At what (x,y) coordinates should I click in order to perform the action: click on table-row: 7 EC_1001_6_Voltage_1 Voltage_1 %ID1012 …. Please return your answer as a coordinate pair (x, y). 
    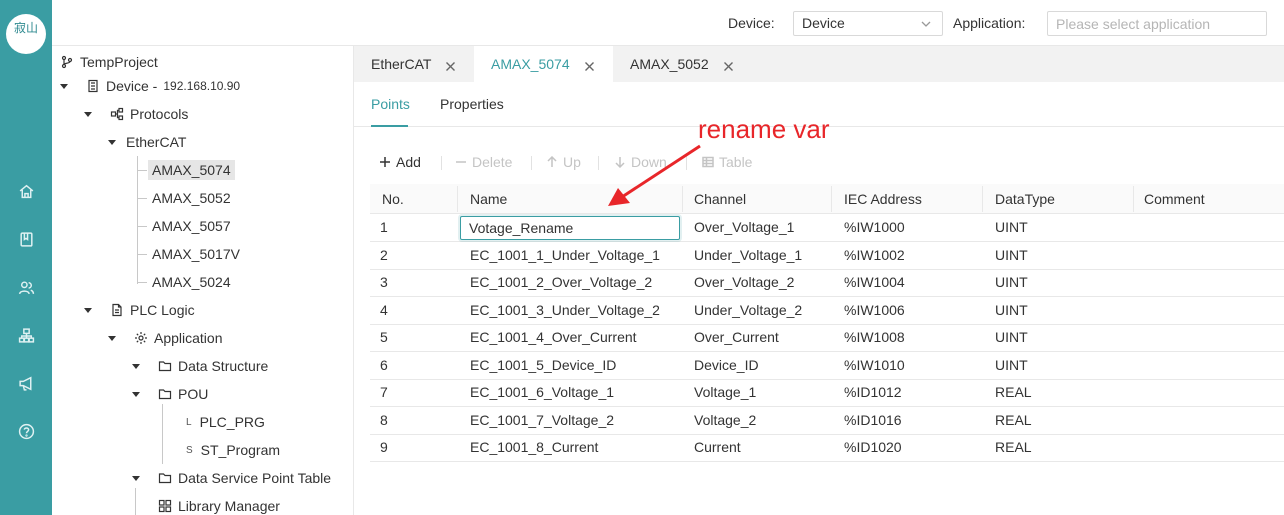
    Looking at the image, I should click on (827, 393).